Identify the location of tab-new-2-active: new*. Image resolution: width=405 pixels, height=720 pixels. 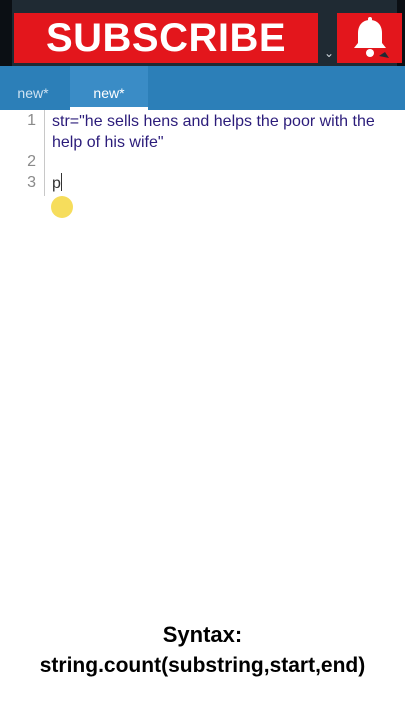
(109, 88).